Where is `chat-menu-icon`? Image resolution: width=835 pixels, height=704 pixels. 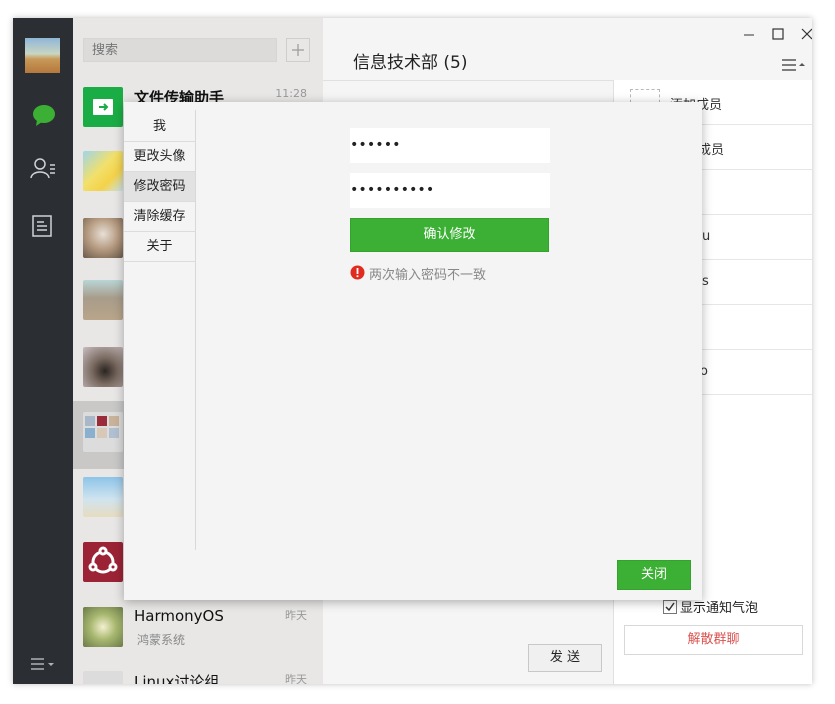
chat-menu-icon is located at coordinates (794, 65).